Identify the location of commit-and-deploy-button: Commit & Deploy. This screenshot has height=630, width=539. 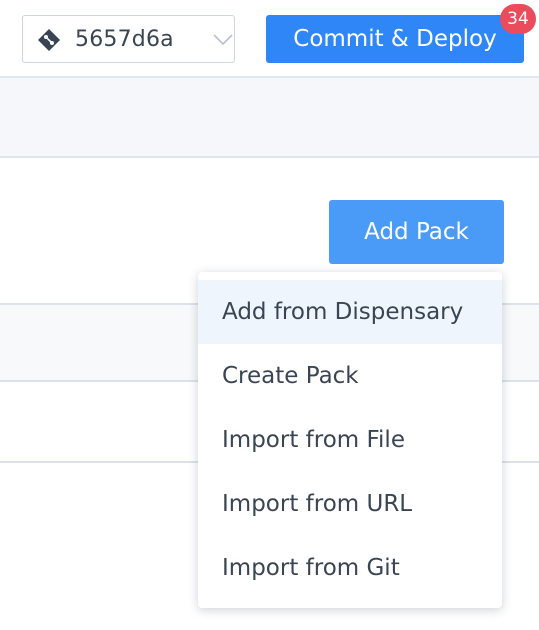
(395, 39).